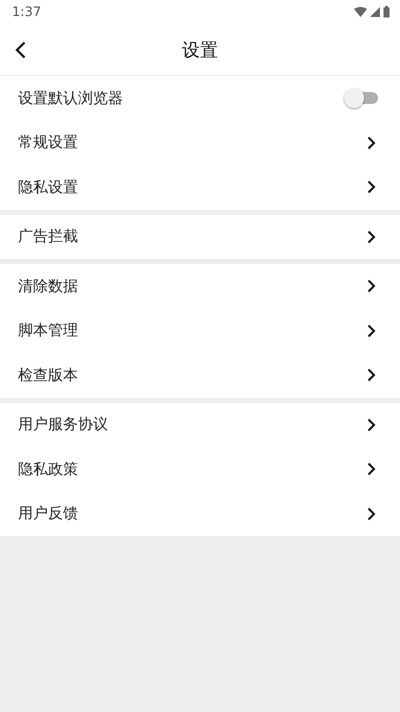  I want to click on setting-label: 隐私设置, so click(48, 187).